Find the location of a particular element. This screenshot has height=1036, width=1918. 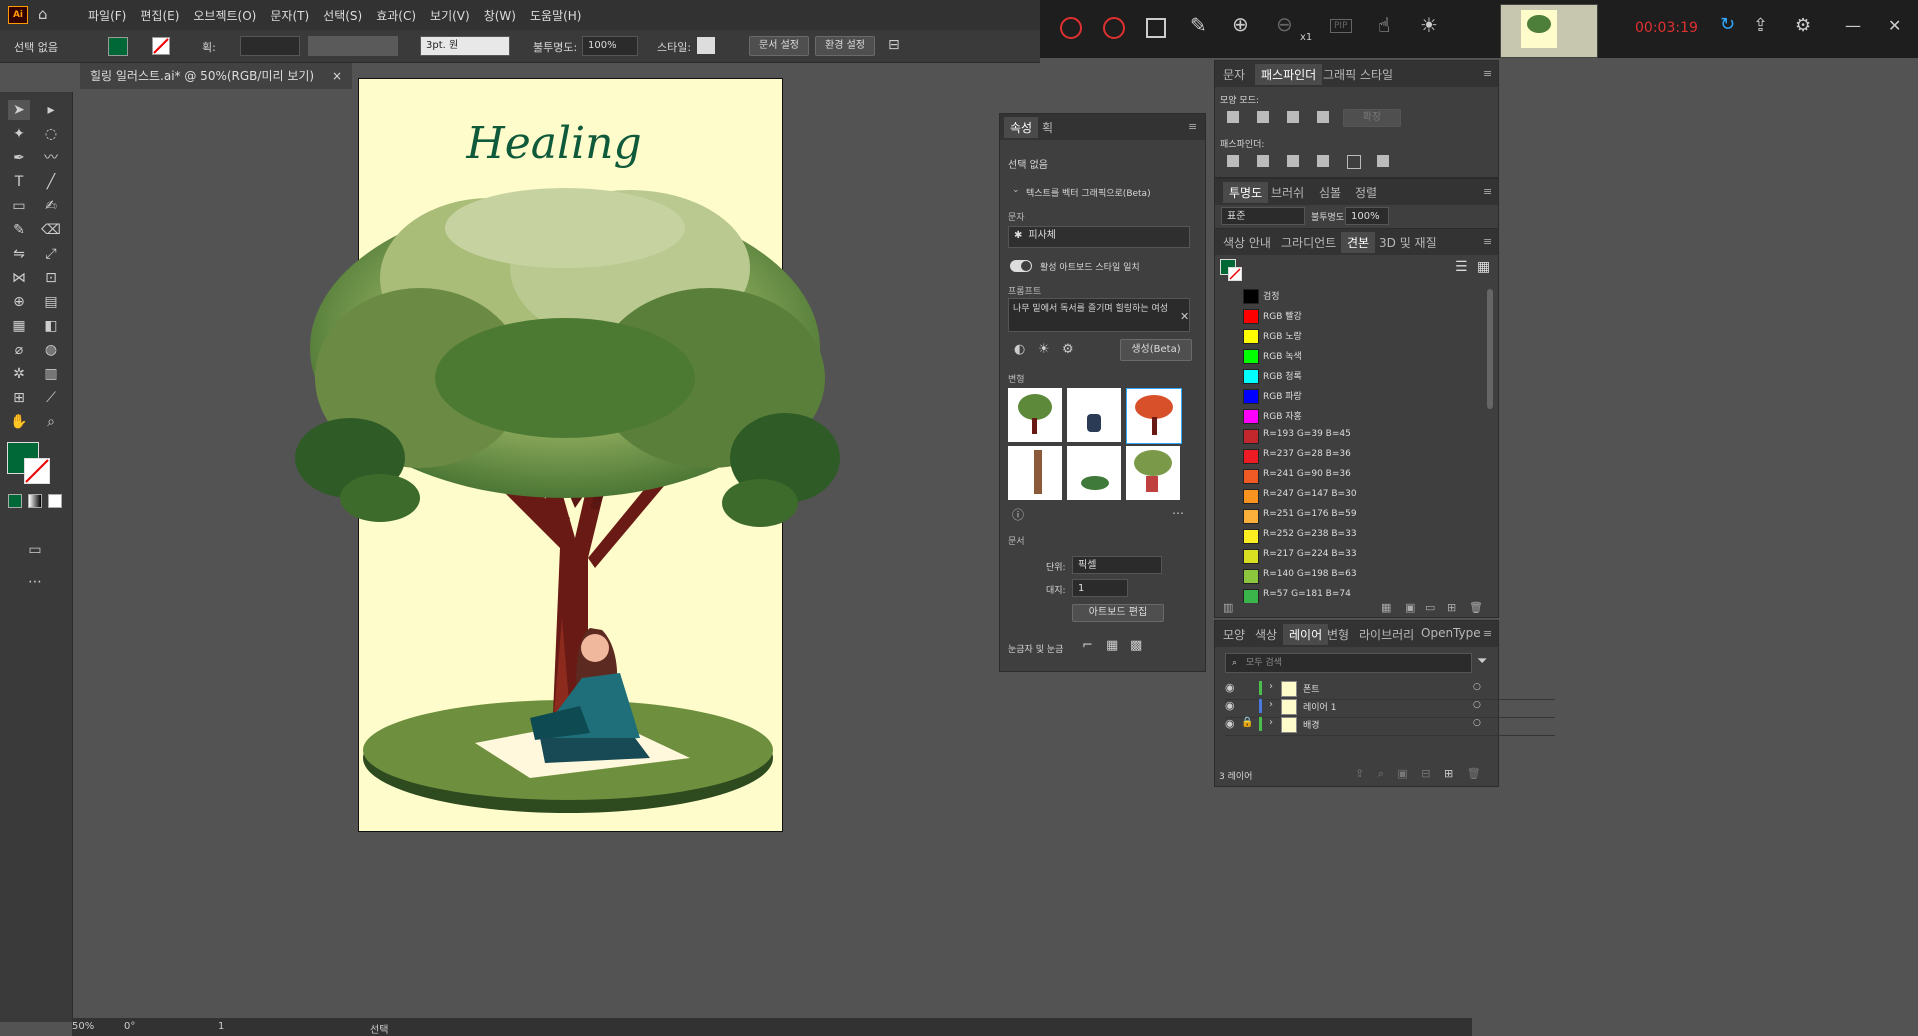

gradient-tool-icon: ◧ is located at coordinates (51, 326).